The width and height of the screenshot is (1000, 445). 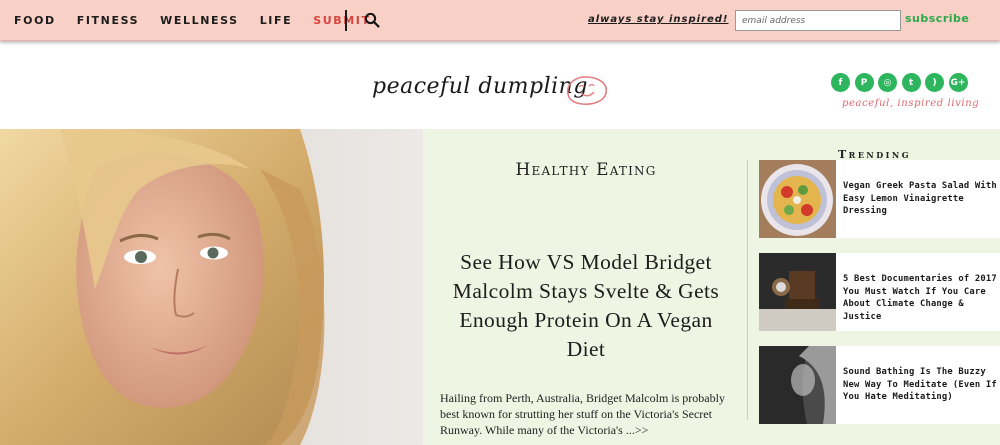 What do you see at coordinates (35, 20) in the screenshot?
I see `nav-item-food: FOOD` at bounding box center [35, 20].